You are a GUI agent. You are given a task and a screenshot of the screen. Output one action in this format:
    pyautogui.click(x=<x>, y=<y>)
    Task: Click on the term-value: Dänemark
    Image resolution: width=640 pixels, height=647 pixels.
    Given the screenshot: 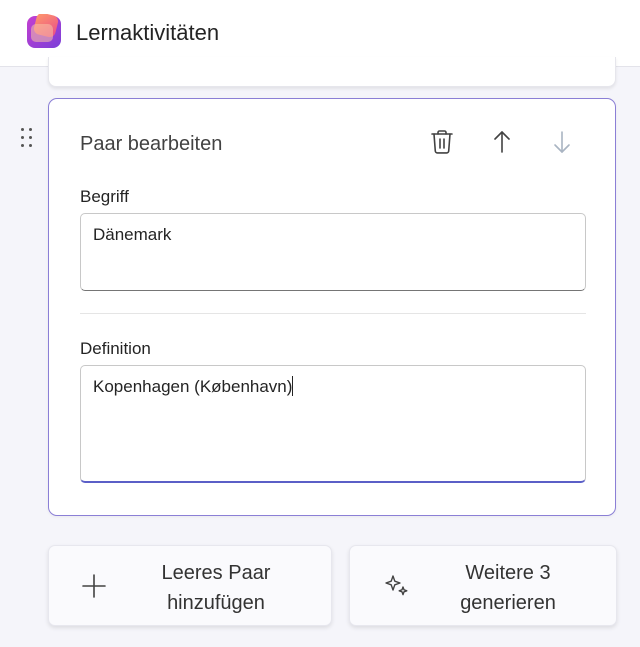 What is the action you would take?
    pyautogui.click(x=132, y=234)
    